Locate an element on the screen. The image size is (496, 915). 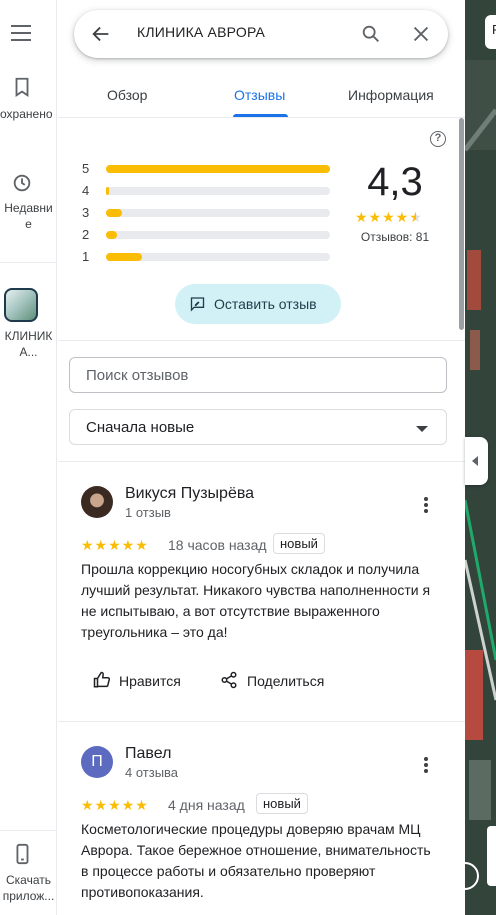
rating-bar-row: 1 is located at coordinates (207, 257).